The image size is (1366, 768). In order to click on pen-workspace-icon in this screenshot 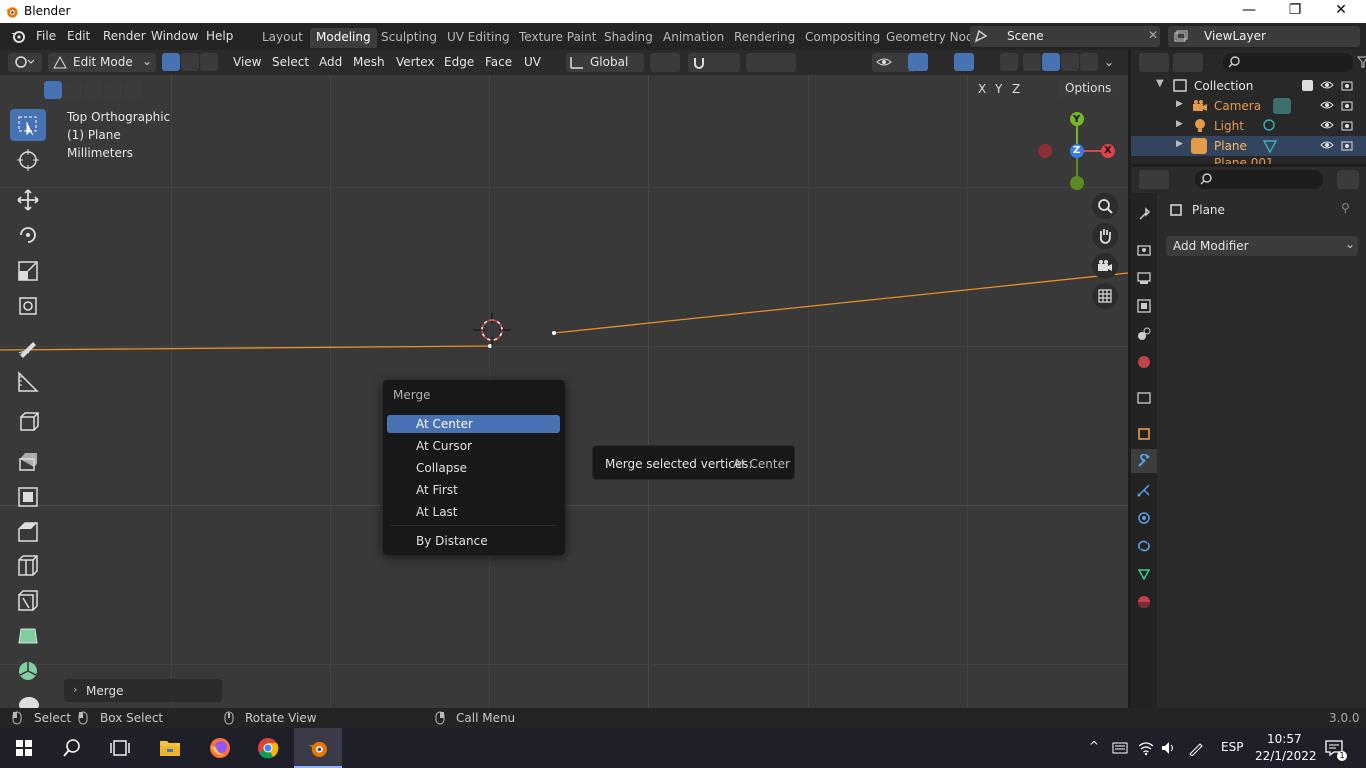, I will do `click(1196, 748)`.